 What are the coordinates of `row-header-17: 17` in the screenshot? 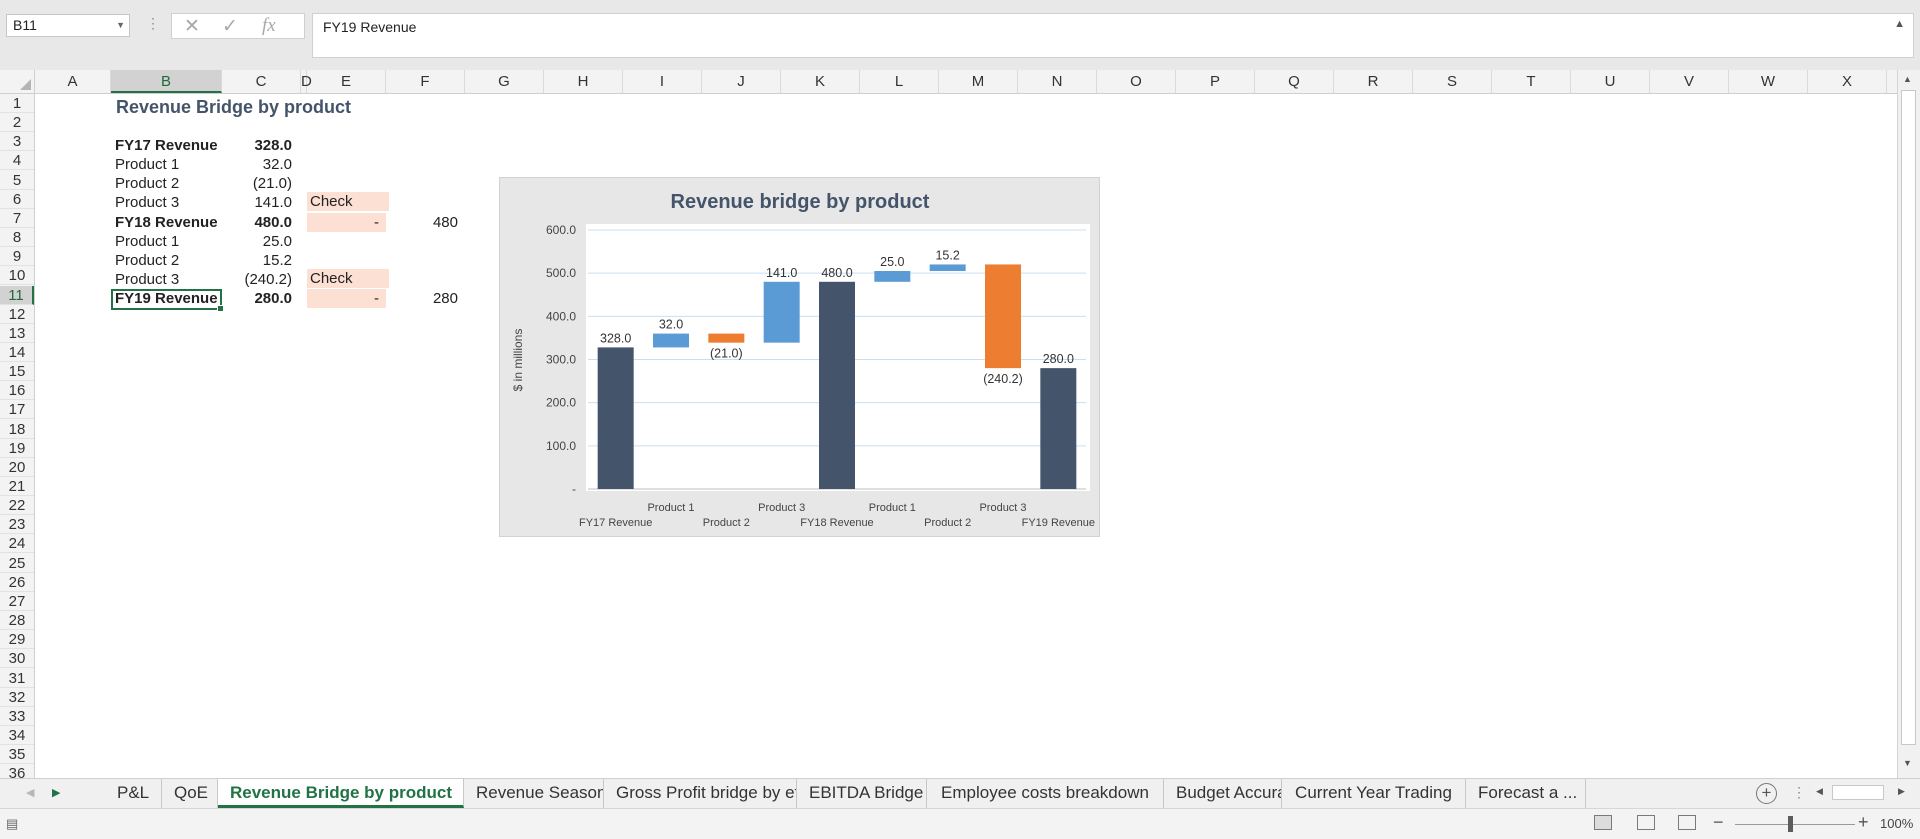 It's located at (17, 409).